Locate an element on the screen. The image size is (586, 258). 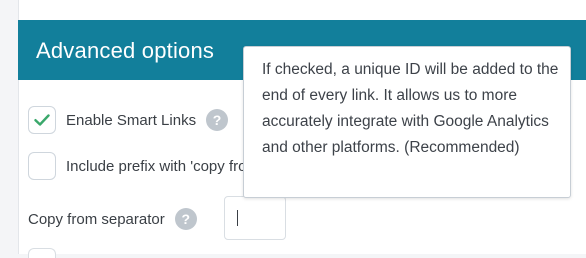
copy-from-separator-row: Copy from separator ? is located at coordinates (112, 219).